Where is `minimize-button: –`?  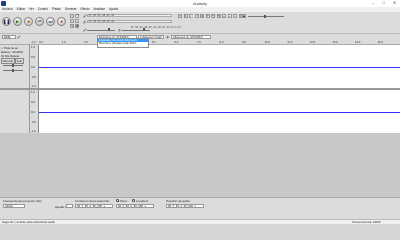
minimize-button: – is located at coordinates (373, 3).